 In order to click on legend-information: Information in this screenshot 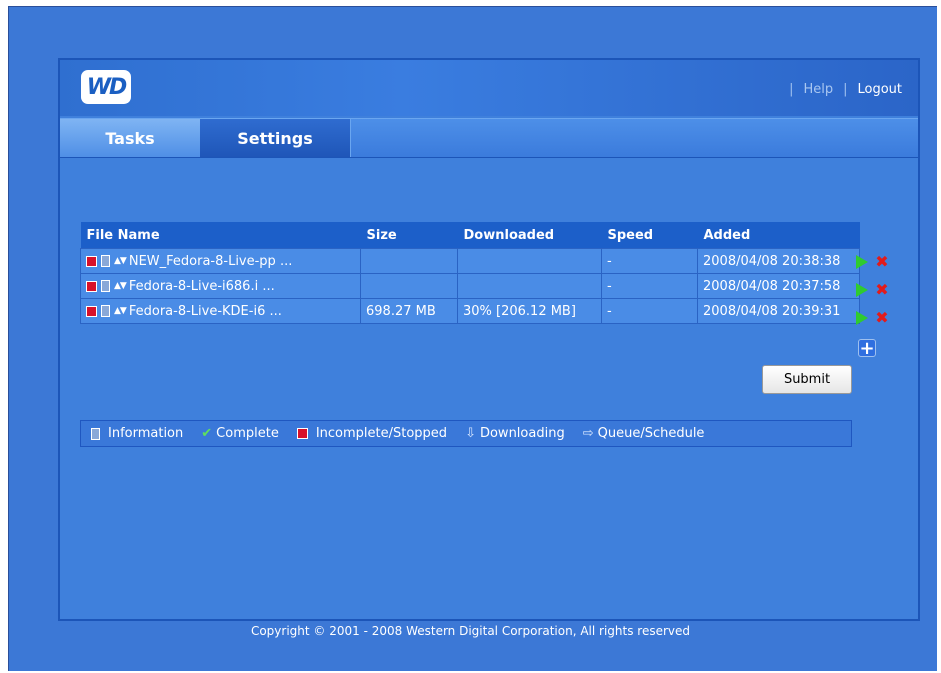, I will do `click(137, 433)`.